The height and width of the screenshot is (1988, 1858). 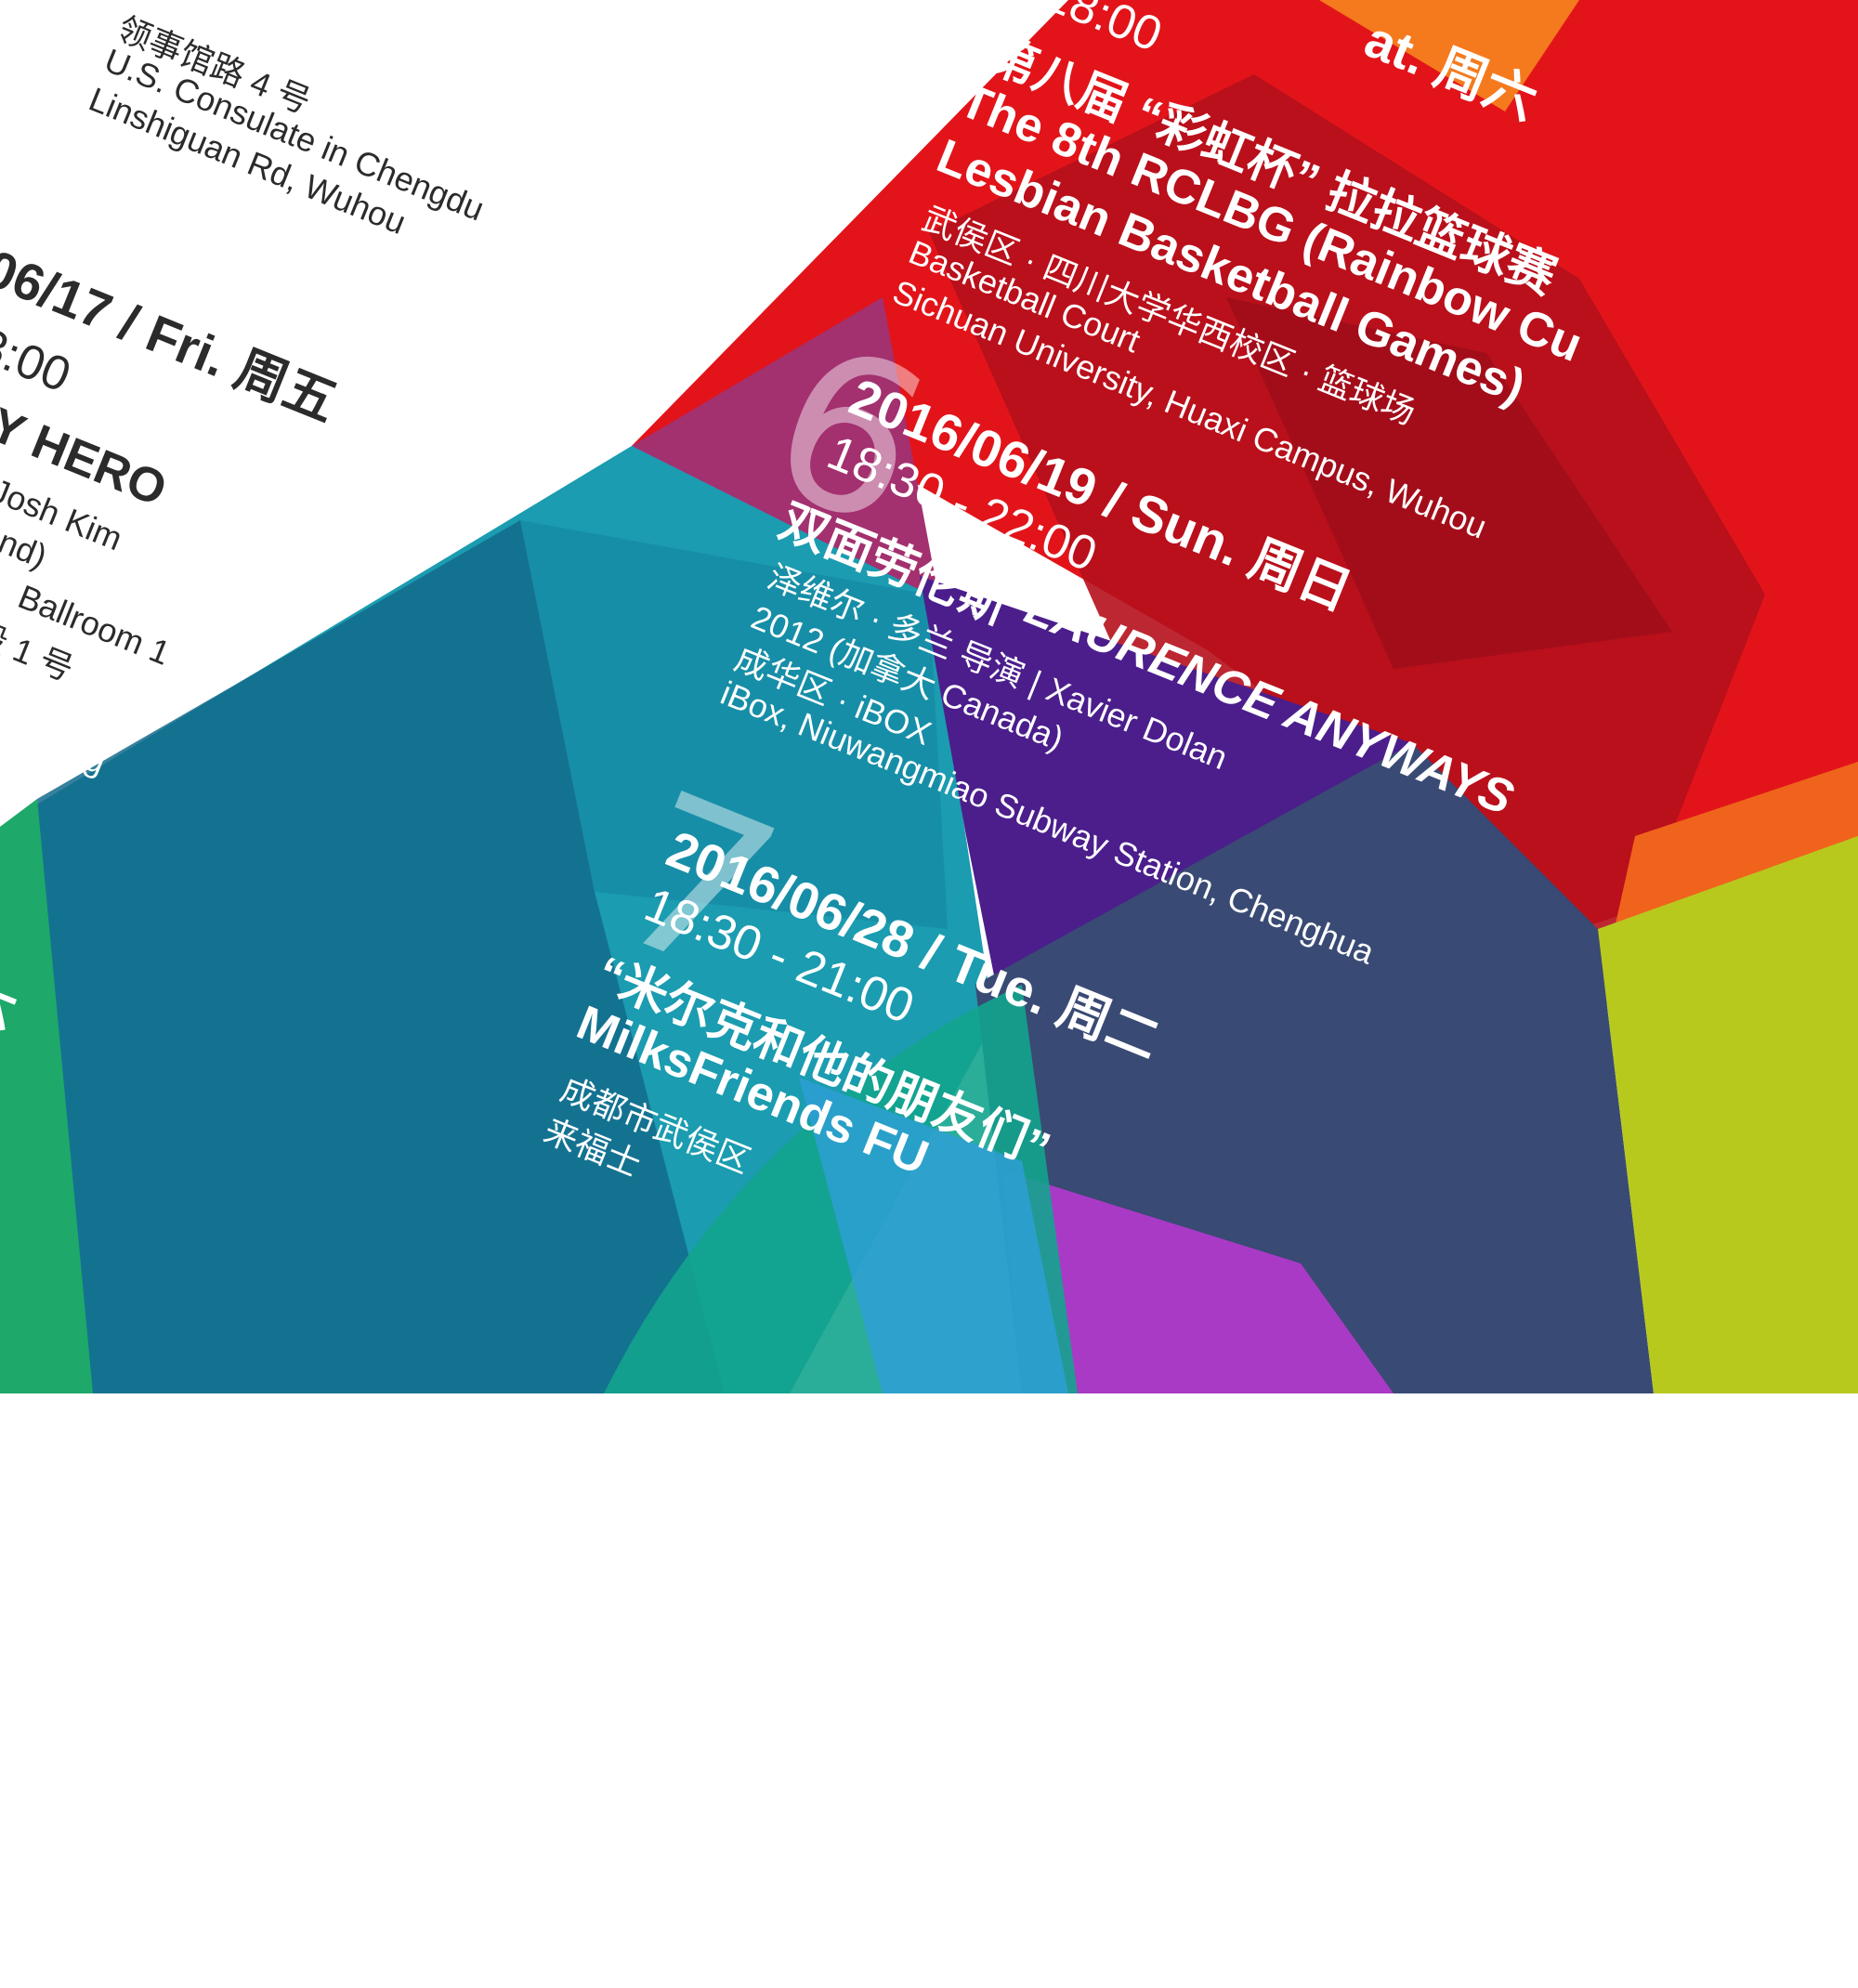 I want to click on event-e-weekday: 周六, so click(x=12, y=993).